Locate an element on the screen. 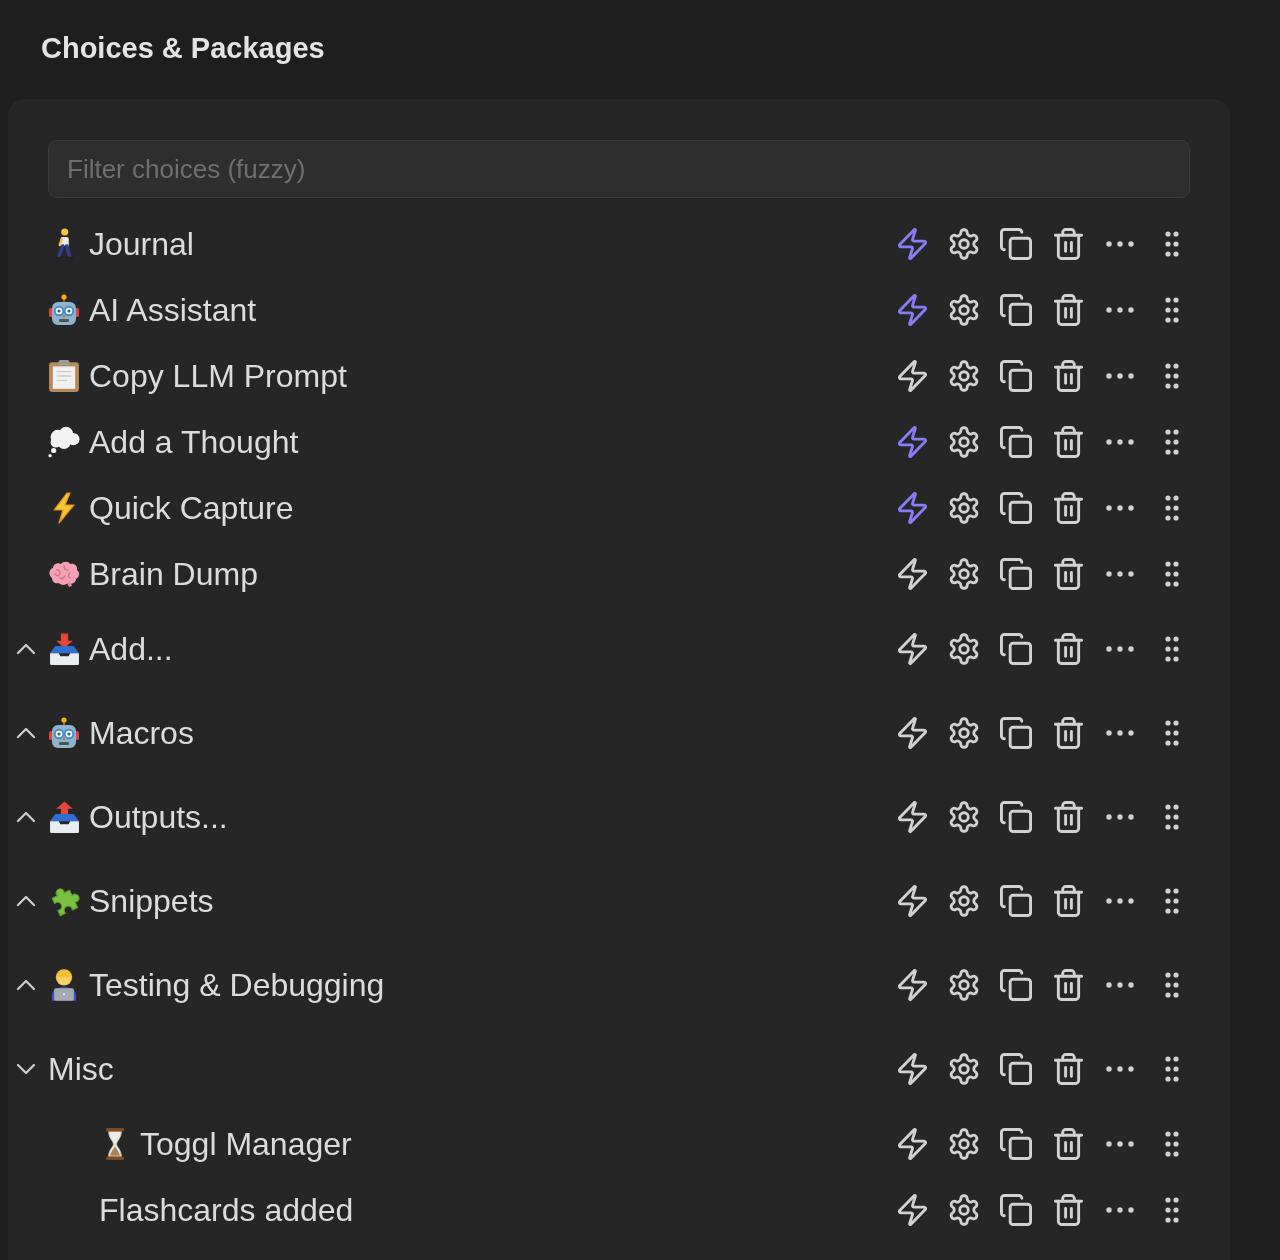 This screenshot has height=1260, width=1280. high-voltage-icon is located at coordinates (64, 508).